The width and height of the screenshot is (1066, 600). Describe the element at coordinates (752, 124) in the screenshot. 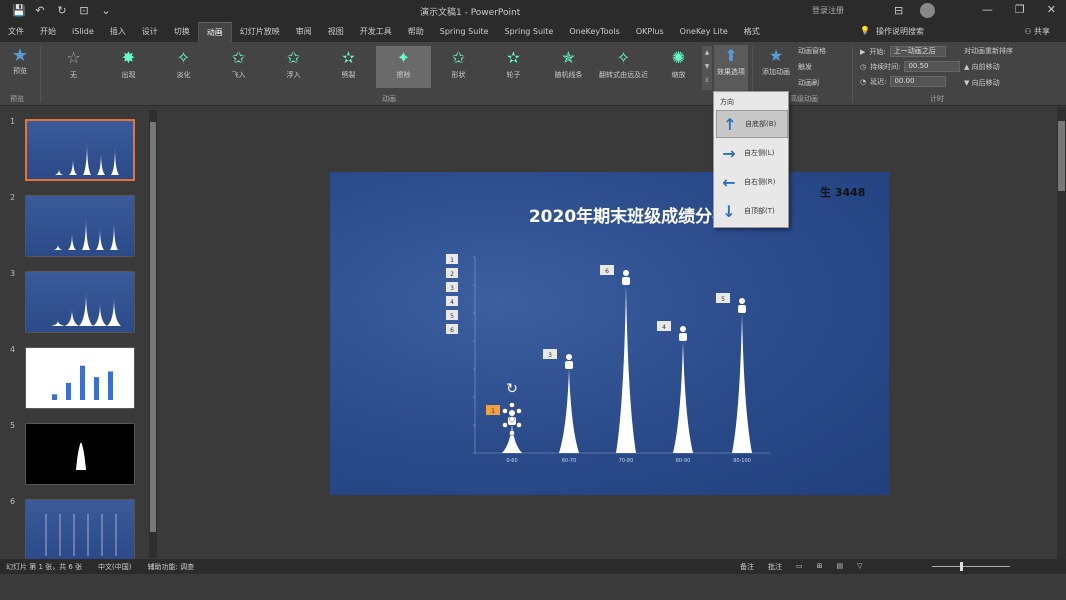

I see `direction-option-0: ↑ 自底部(B)` at that location.